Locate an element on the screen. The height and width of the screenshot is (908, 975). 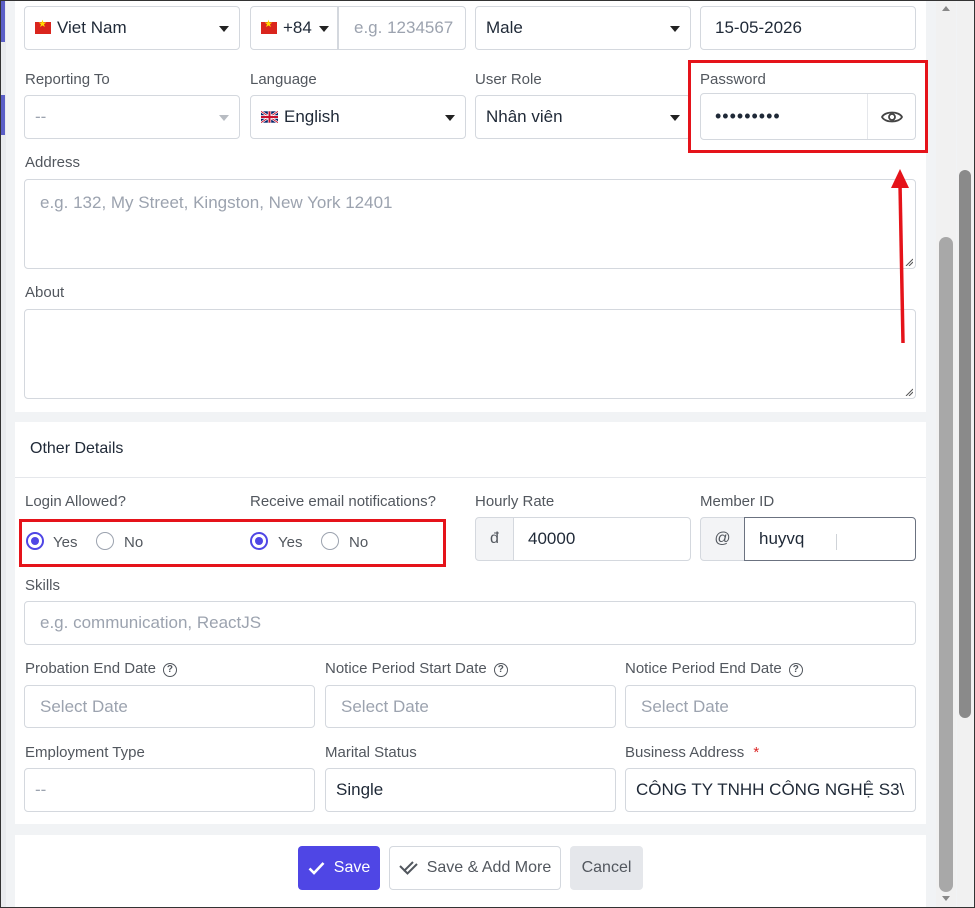
gender-select: Male is located at coordinates (583, 28).